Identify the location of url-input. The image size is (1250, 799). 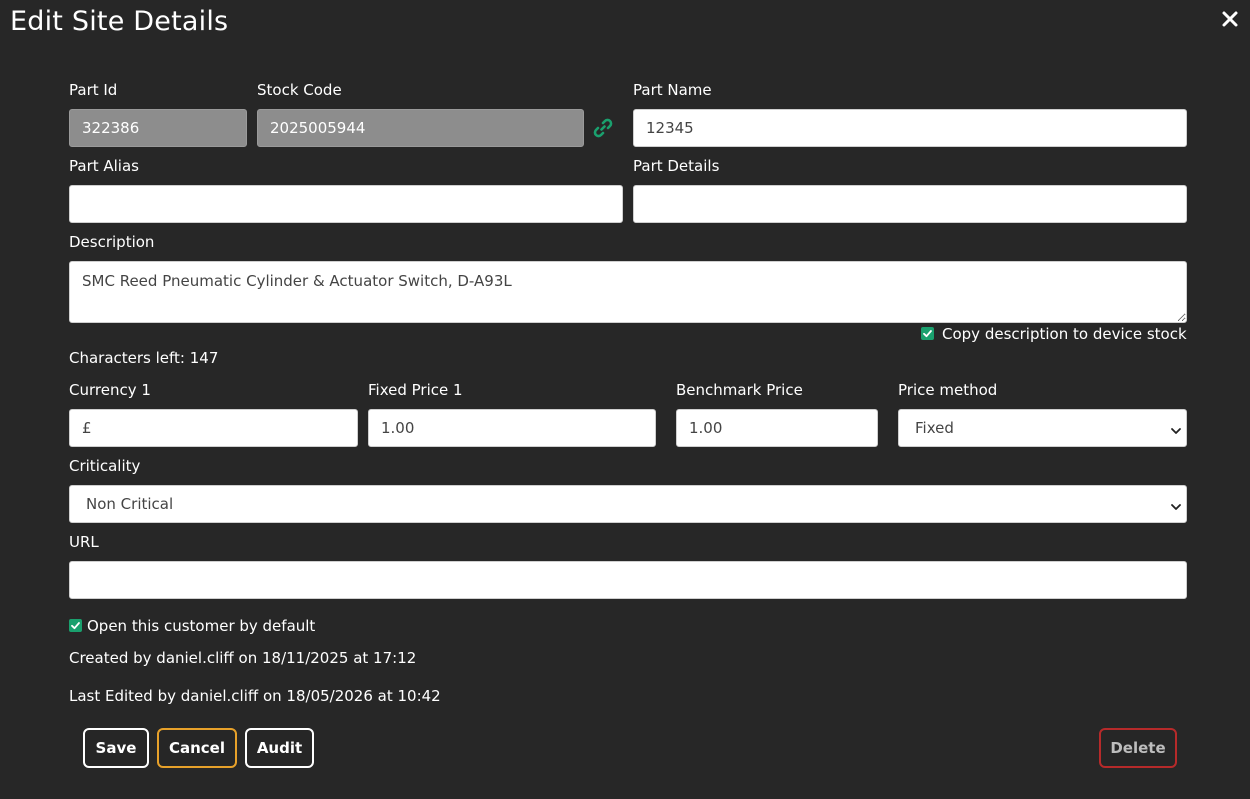
(628, 580).